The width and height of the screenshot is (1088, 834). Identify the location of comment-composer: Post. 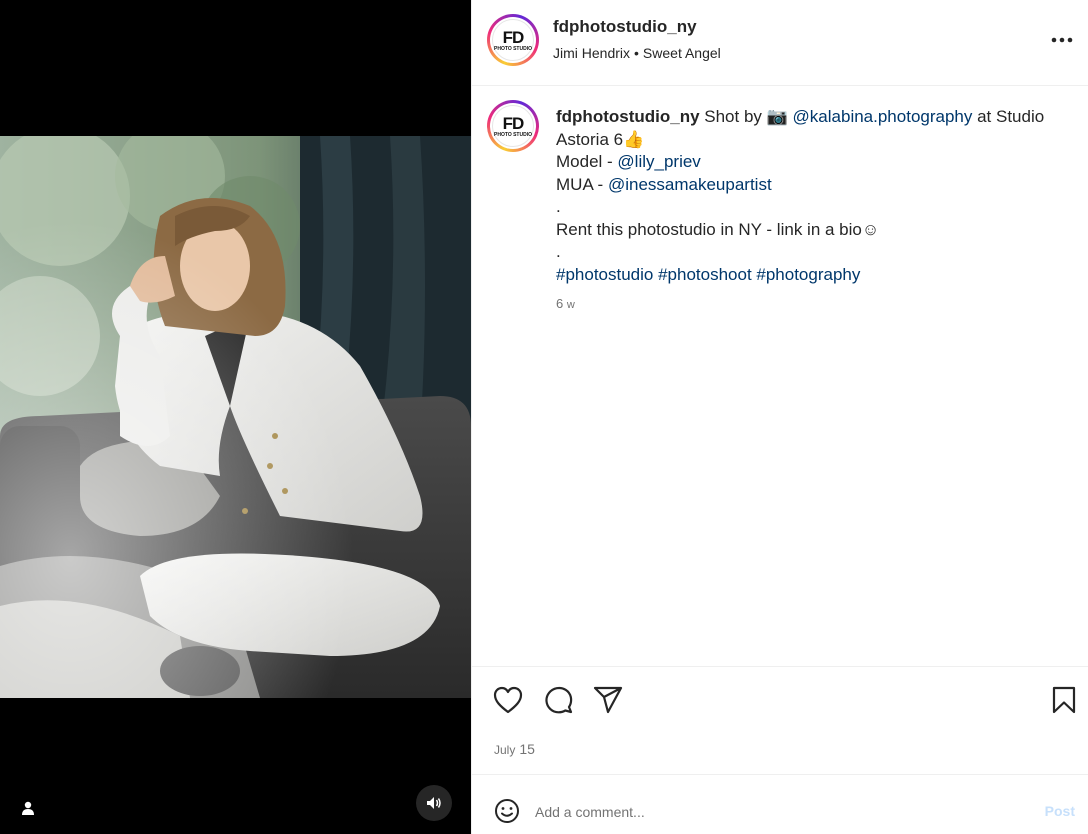
(780, 804).